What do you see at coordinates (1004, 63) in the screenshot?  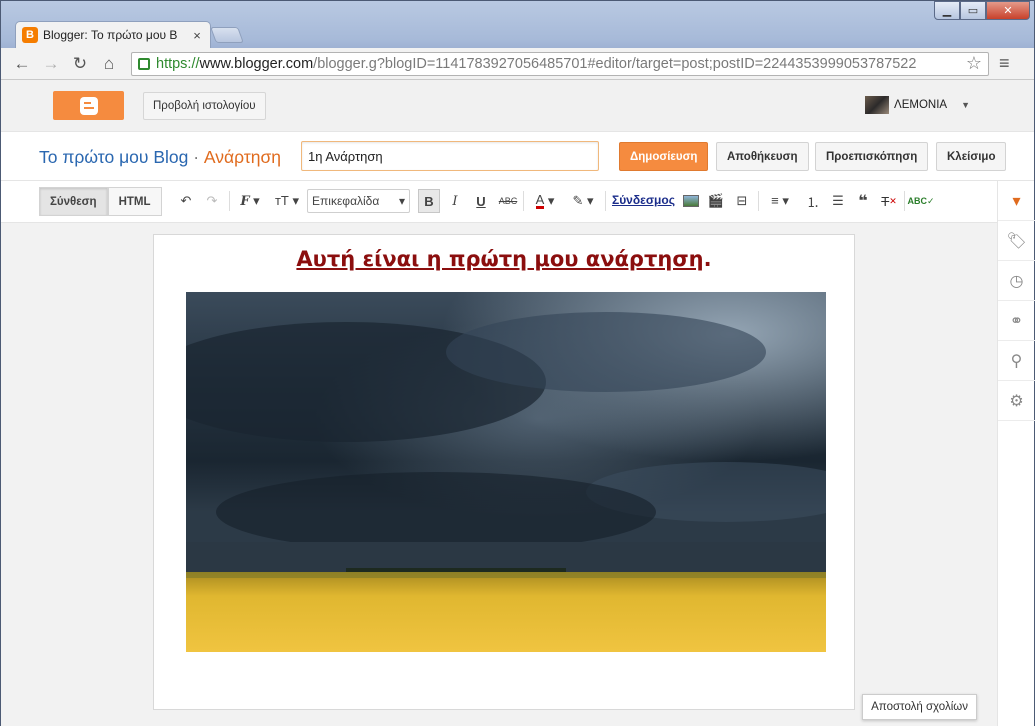 I see `menu-icon: ≡` at bounding box center [1004, 63].